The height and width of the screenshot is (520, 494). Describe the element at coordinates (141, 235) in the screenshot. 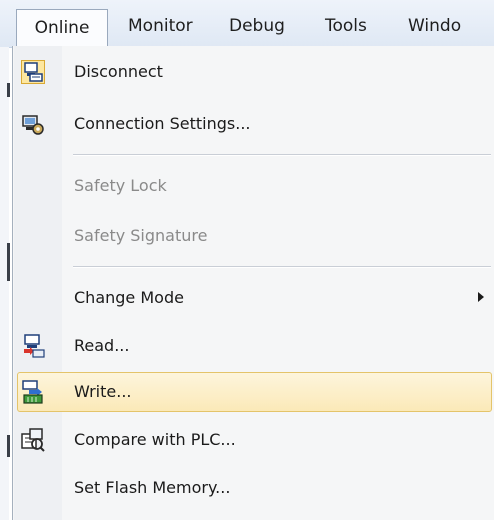

I see `menu-item-label: Safety Signature` at that location.